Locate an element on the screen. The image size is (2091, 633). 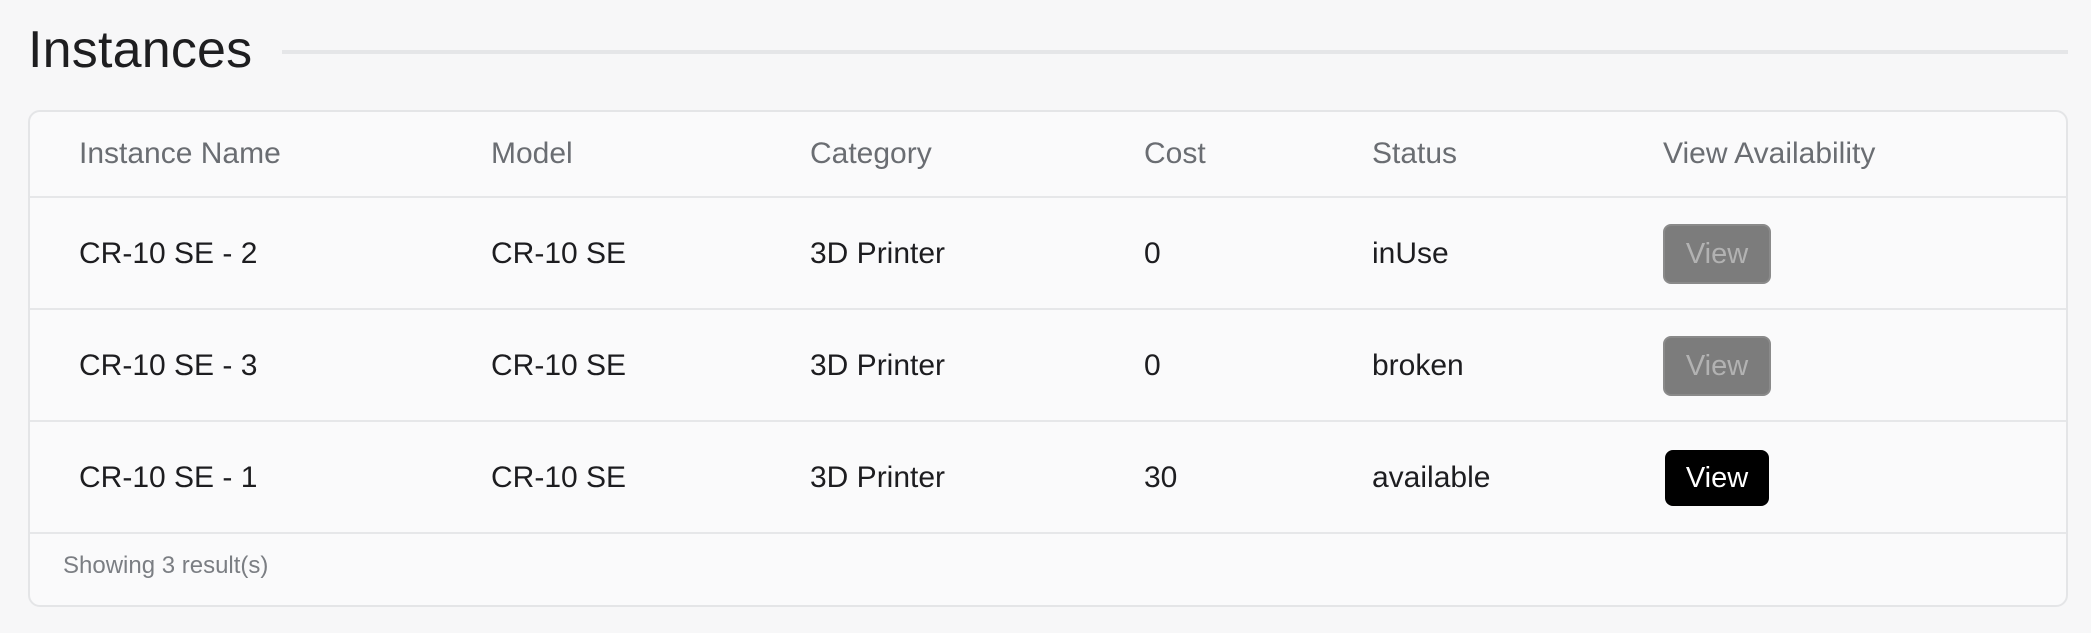
instance-name-cell: CR-10 SE - 3 is located at coordinates (168, 365).